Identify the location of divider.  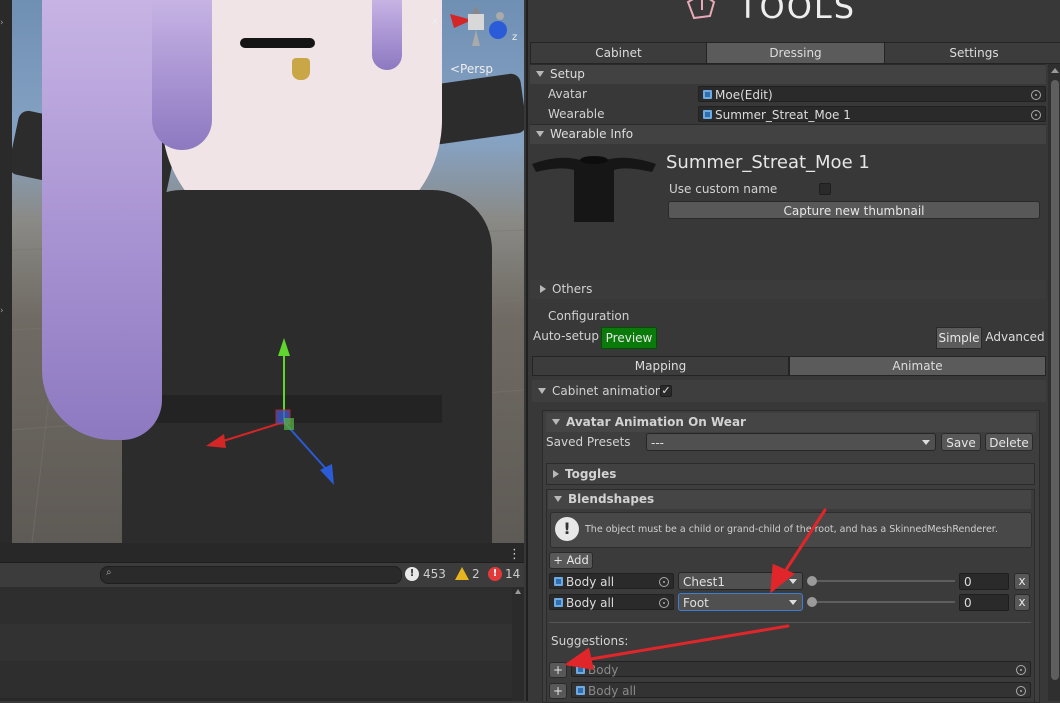
(790, 622).